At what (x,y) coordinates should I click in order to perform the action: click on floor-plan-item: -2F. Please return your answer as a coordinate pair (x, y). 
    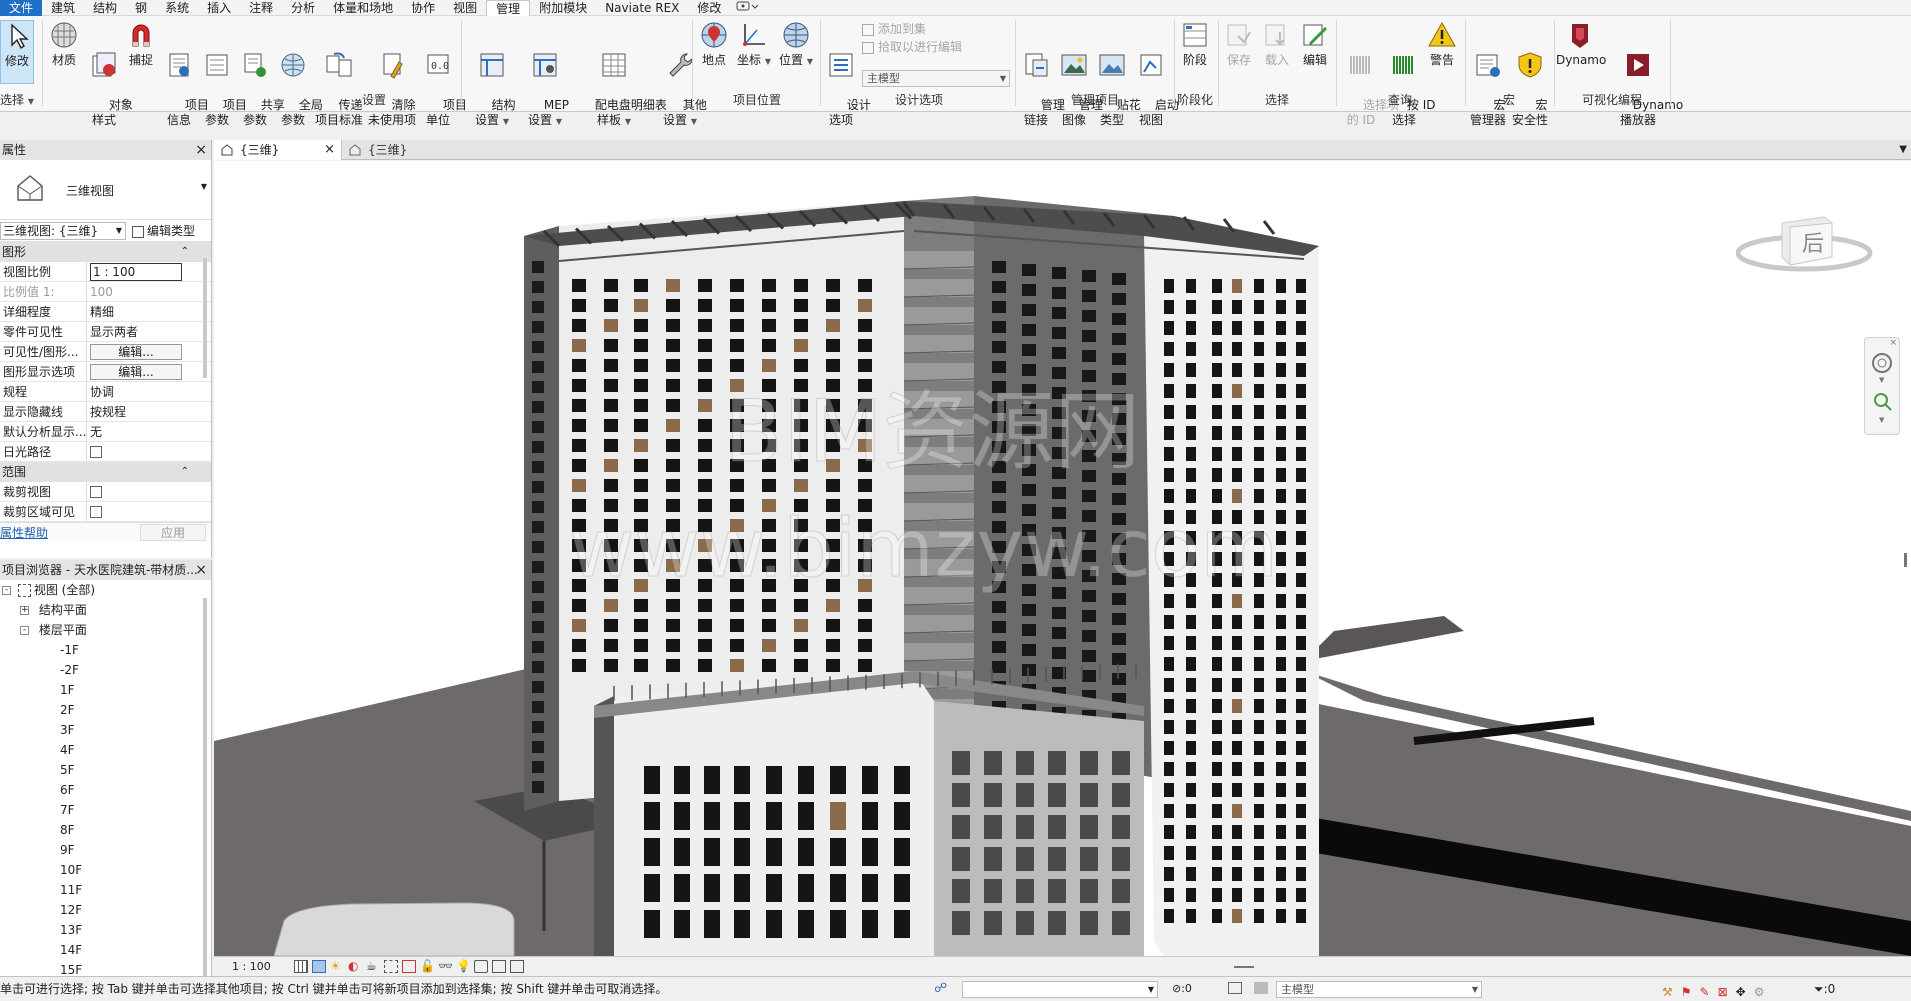
    Looking at the image, I should click on (105, 670).